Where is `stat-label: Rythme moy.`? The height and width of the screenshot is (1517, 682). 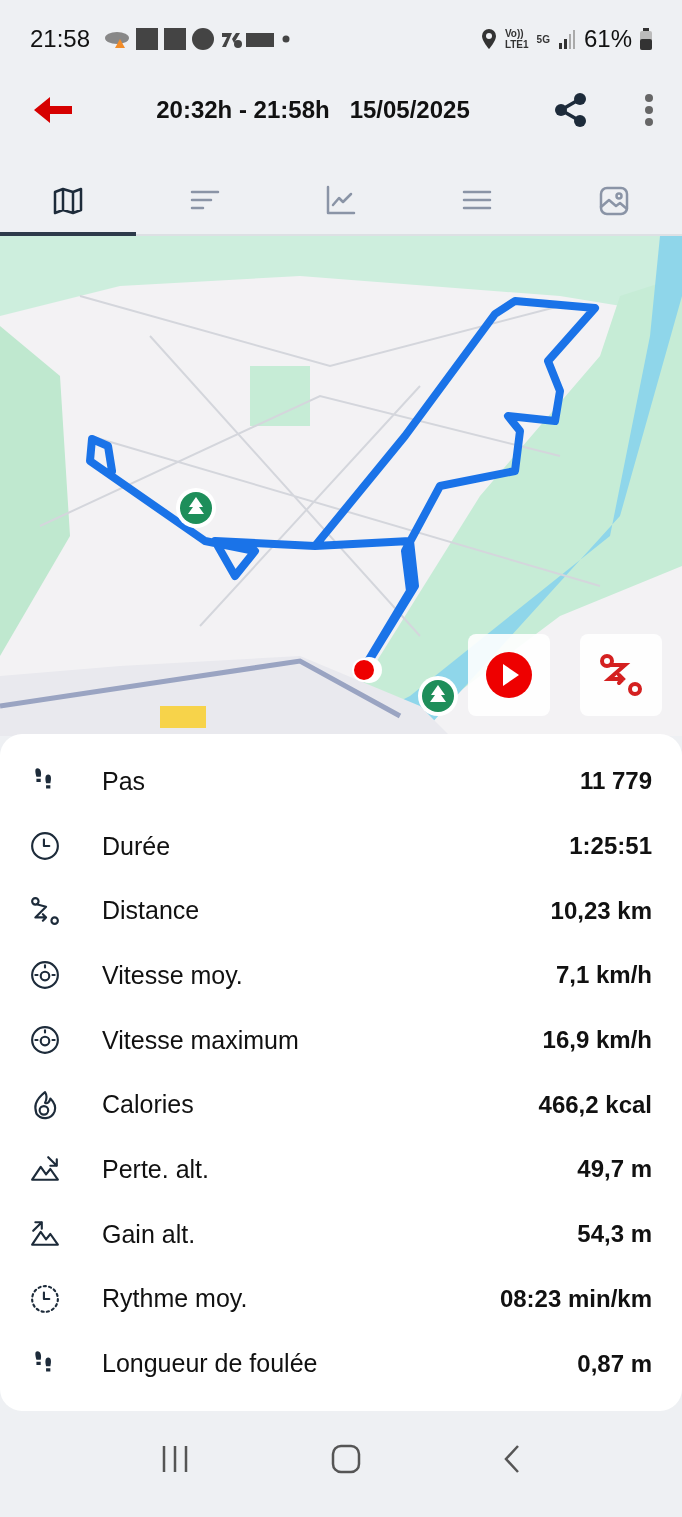
stat-label: Rythme moy. is located at coordinates (175, 1299).